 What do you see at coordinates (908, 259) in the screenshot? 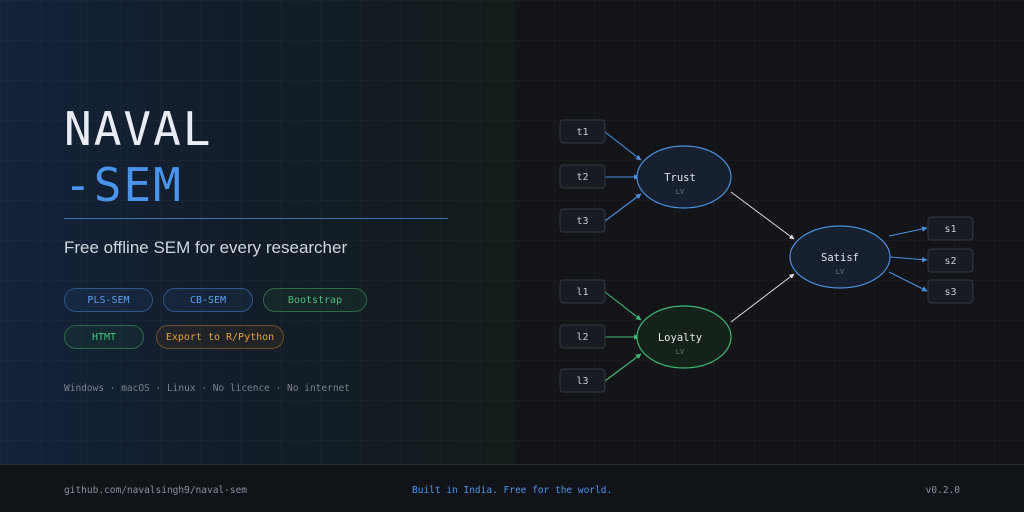
I see `path-satisf-s2` at bounding box center [908, 259].